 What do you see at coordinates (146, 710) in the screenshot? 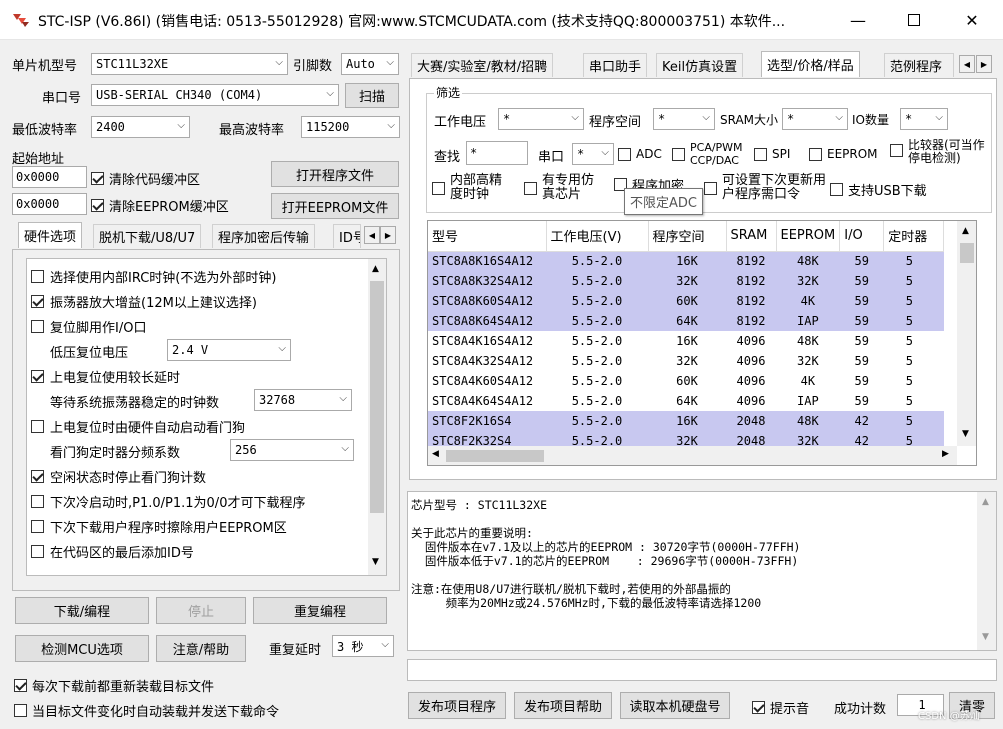
I see `auto-send-checkbox: 当目标文件变化时自动装载并发送下载命令` at bounding box center [146, 710].